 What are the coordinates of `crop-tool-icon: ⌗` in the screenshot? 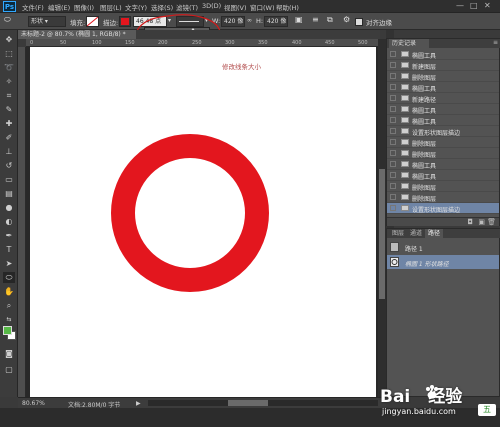 It's located at (9, 95).